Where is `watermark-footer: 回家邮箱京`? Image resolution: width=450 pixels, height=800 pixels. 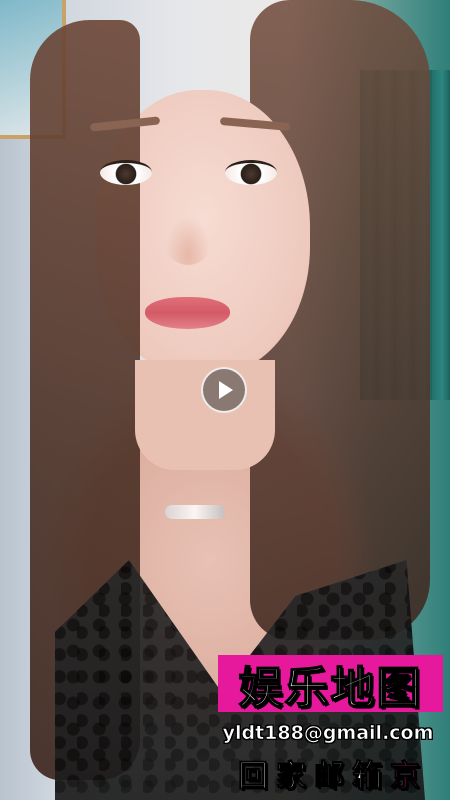 watermark-footer: 回家邮箱京 is located at coordinates (343, 773).